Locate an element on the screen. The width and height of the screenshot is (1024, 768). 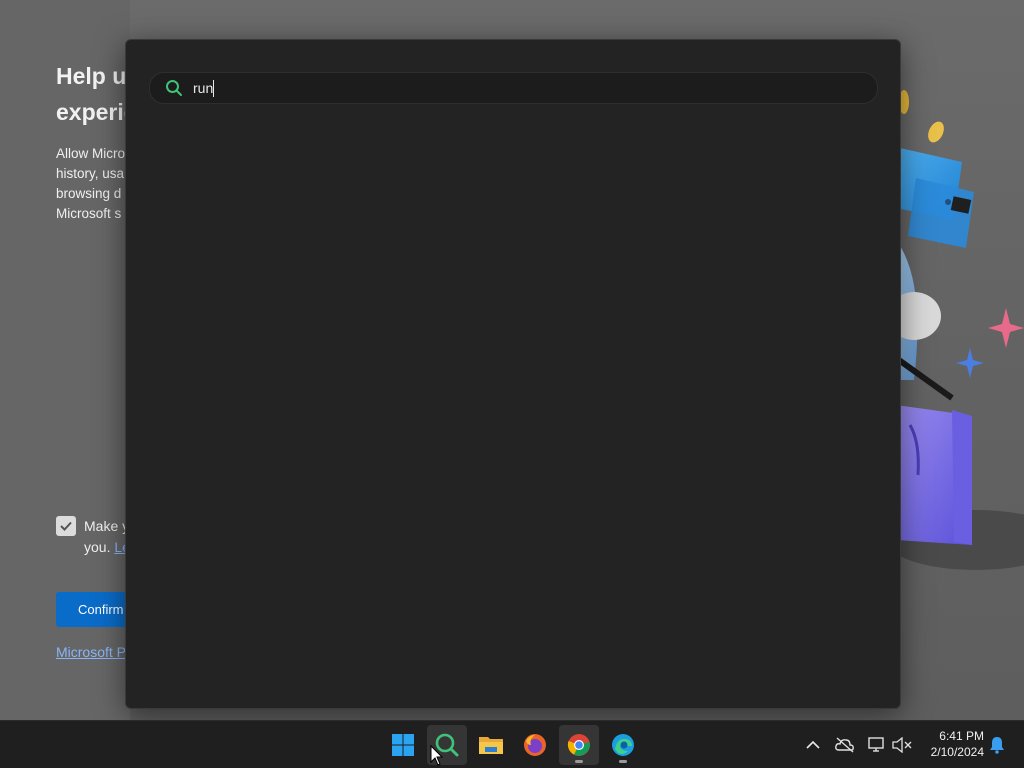
volume-tray-button is located at coordinates (902, 745).